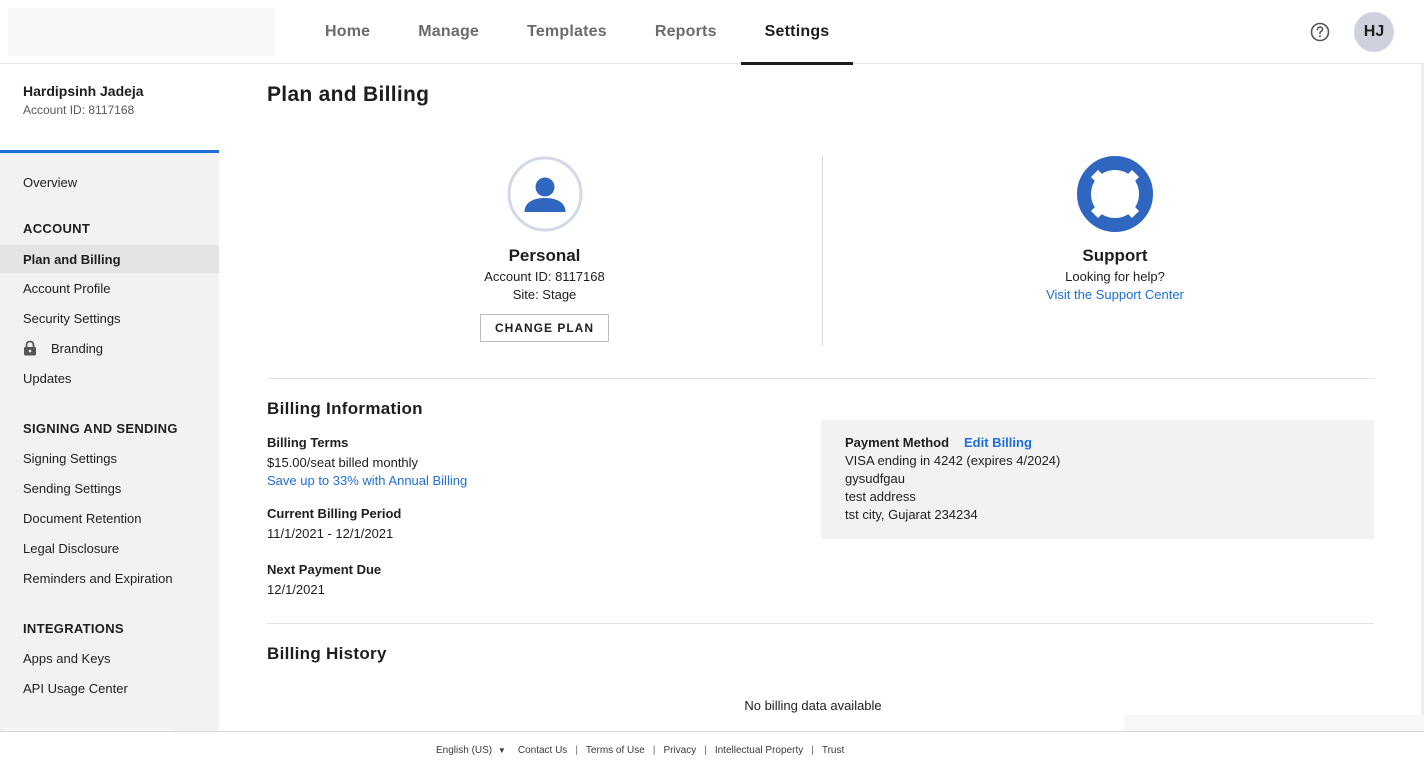 This screenshot has height=766, width=1424. I want to click on sidebar-item-branding: Branding, so click(109, 348).